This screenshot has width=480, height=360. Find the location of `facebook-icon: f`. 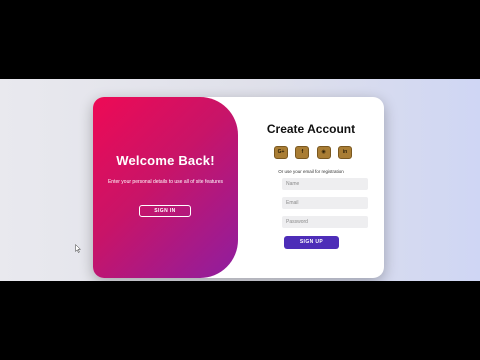

facebook-icon: f is located at coordinates (302, 152).